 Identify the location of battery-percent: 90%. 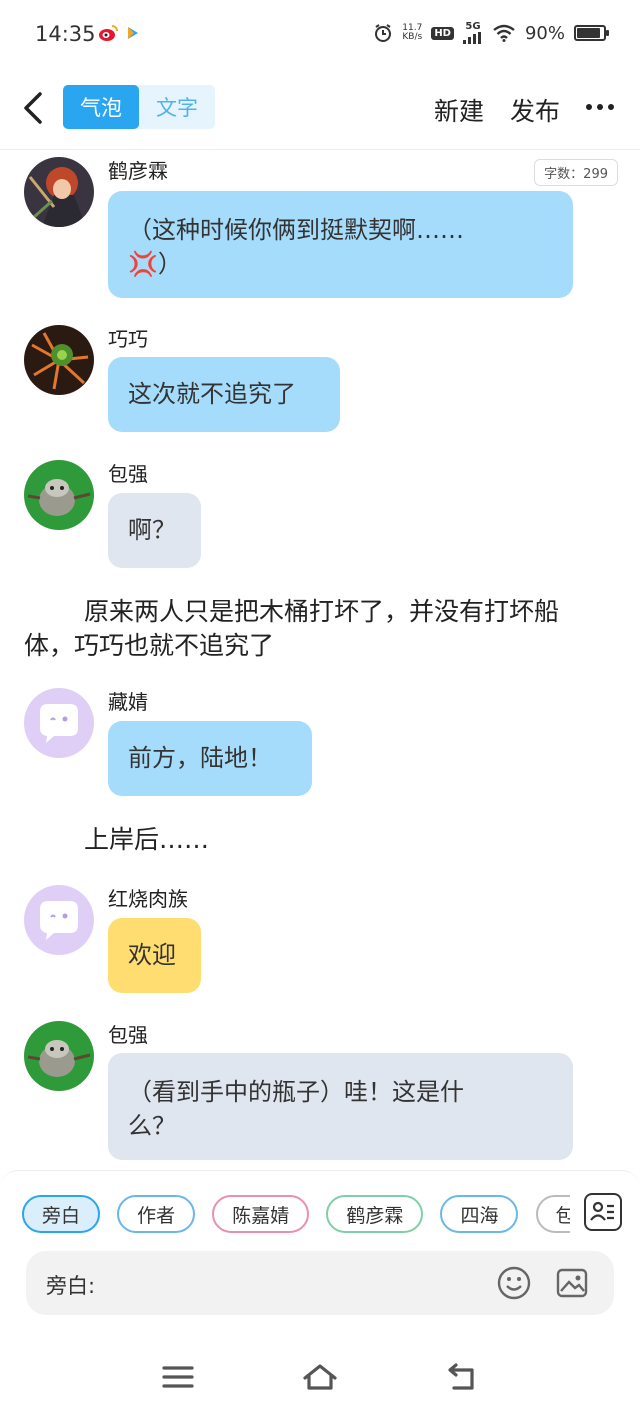
(544, 33).